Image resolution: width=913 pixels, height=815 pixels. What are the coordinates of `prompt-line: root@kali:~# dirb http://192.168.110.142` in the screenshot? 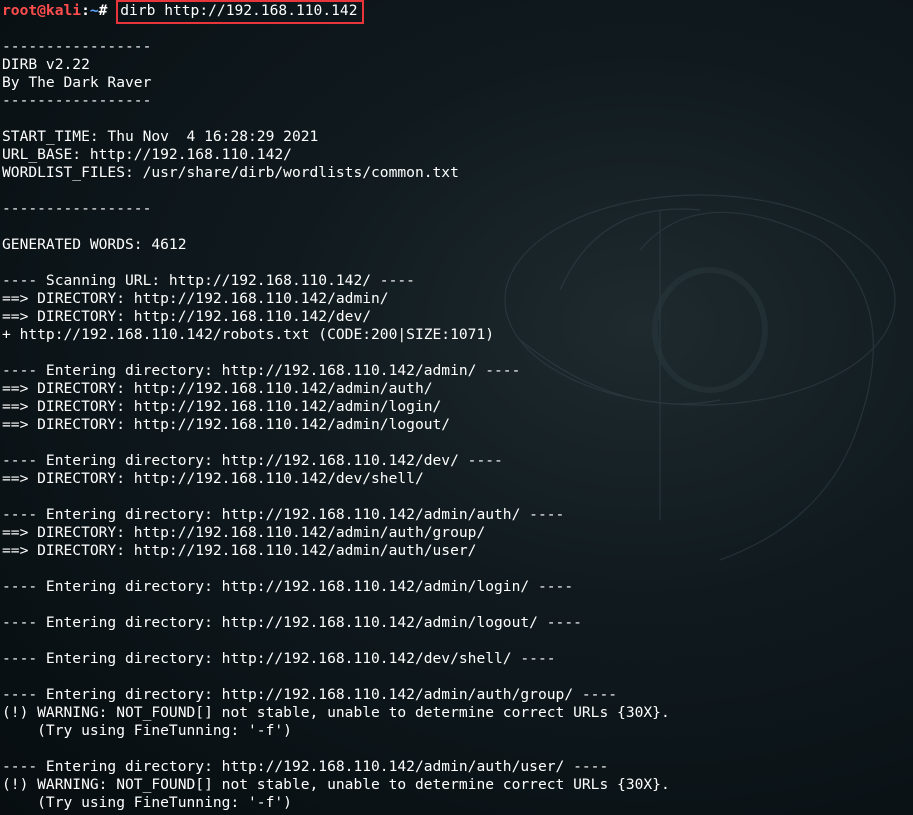 It's located at (454, 12).